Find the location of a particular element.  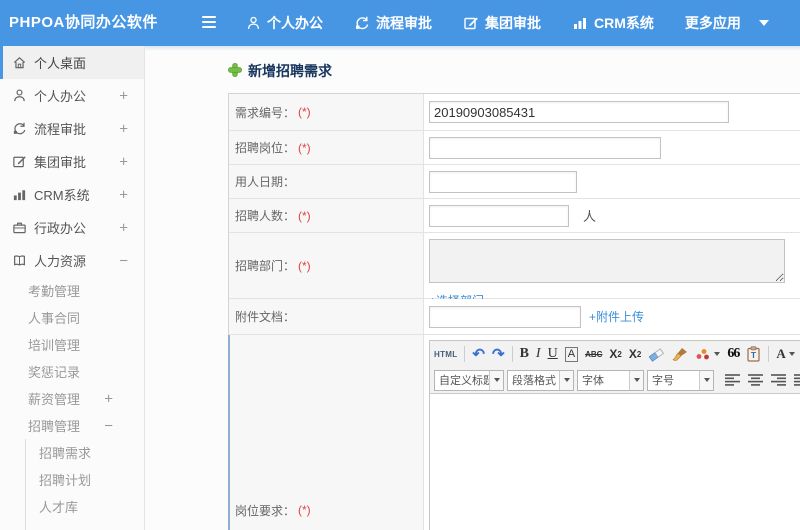

sidebar-item-recruit-demand: 招聘需求 is located at coordinates (85, 452).